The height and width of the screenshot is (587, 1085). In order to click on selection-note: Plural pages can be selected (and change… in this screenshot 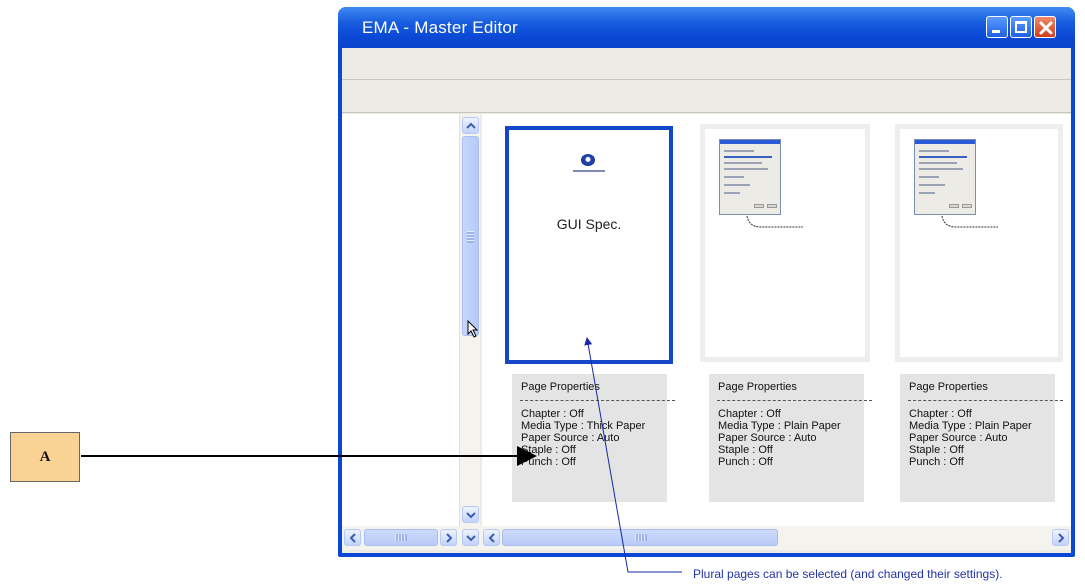, I will do `click(848, 574)`.